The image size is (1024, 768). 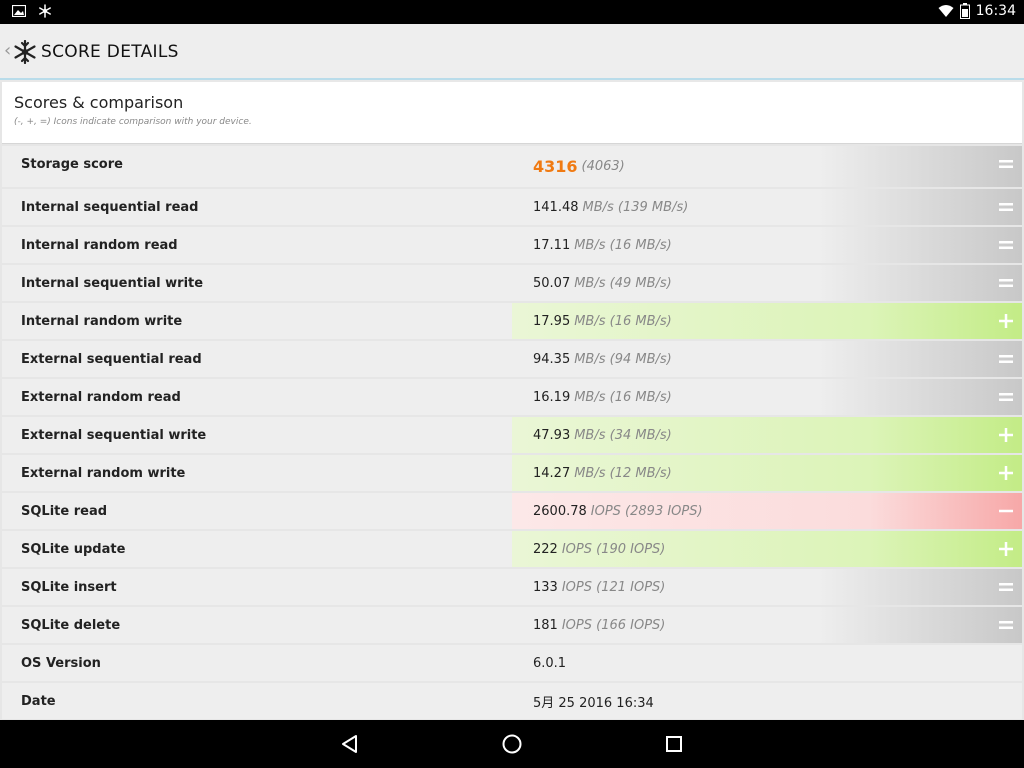 I want to click on row-label: External random read, so click(x=101, y=397).